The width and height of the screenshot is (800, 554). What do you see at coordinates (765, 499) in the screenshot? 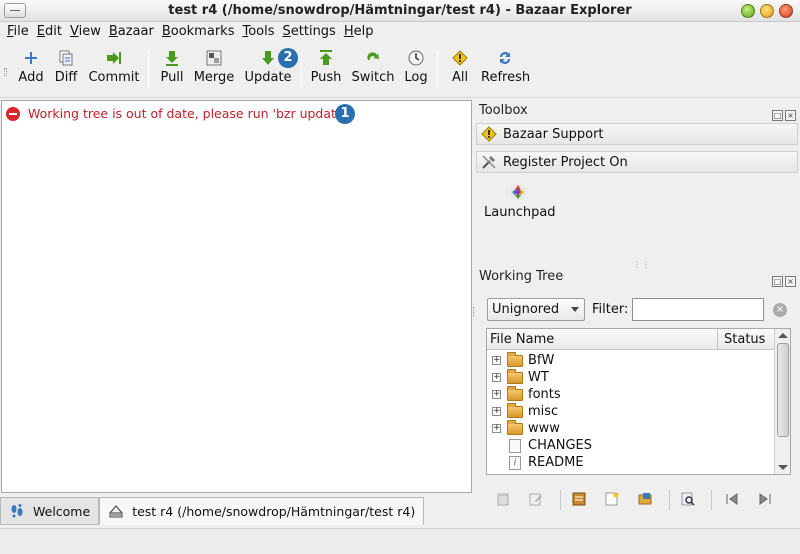
I see `expand-all-icon` at bounding box center [765, 499].